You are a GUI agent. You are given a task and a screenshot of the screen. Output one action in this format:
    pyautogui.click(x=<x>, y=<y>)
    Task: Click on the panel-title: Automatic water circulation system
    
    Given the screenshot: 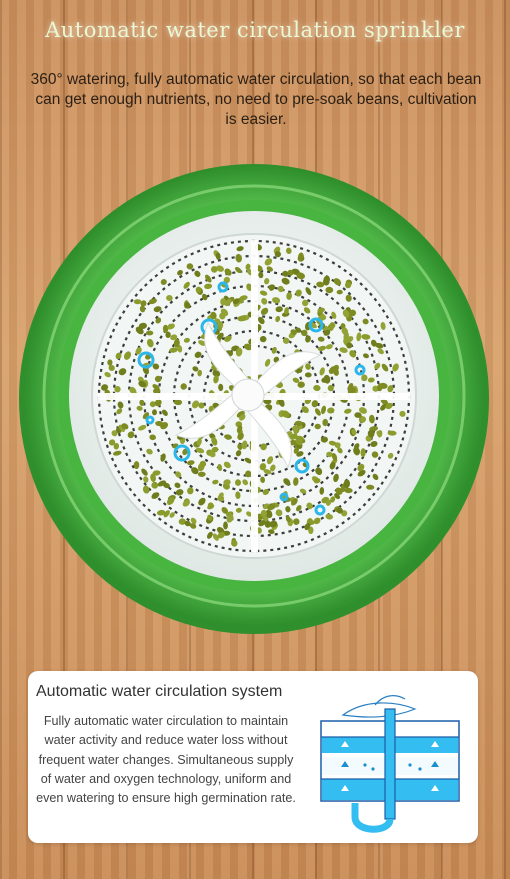 What is the action you would take?
    pyautogui.click(x=159, y=691)
    